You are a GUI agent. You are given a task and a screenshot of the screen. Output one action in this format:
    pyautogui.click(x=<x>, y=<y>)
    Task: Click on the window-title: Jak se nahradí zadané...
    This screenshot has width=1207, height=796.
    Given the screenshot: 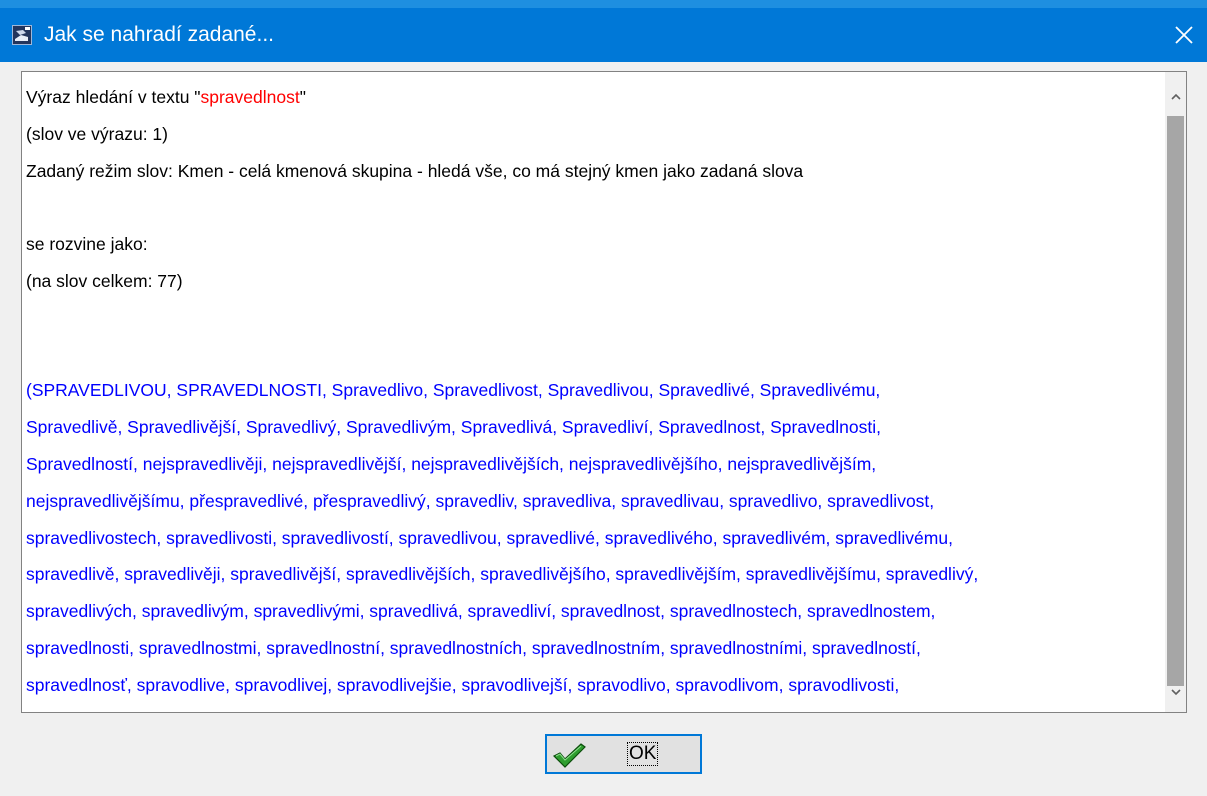 What is the action you would take?
    pyautogui.click(x=159, y=34)
    